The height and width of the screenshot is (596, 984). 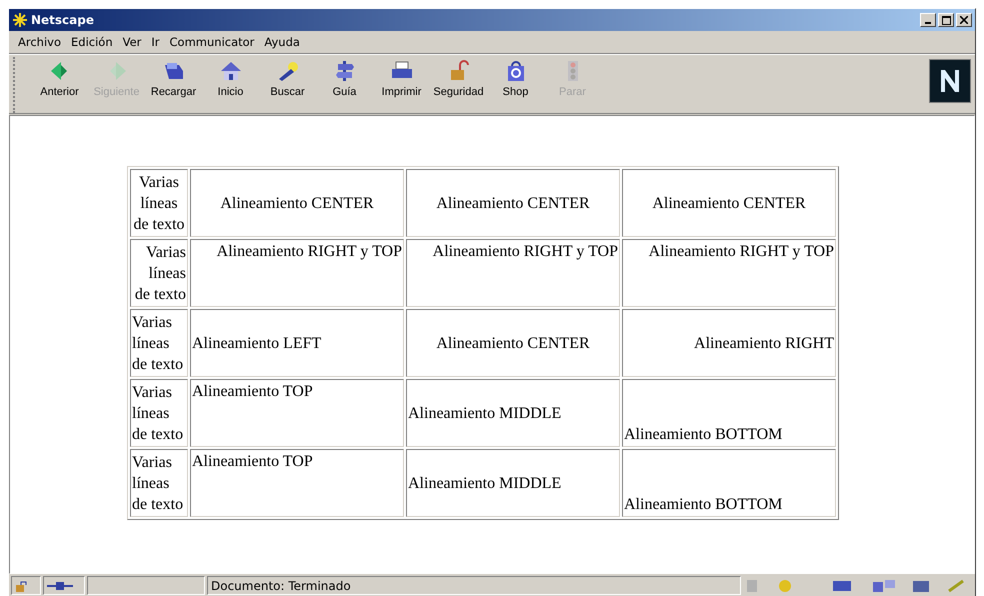 What do you see at coordinates (173, 85) in the screenshot?
I see `toolbar-button: Recargar` at bounding box center [173, 85].